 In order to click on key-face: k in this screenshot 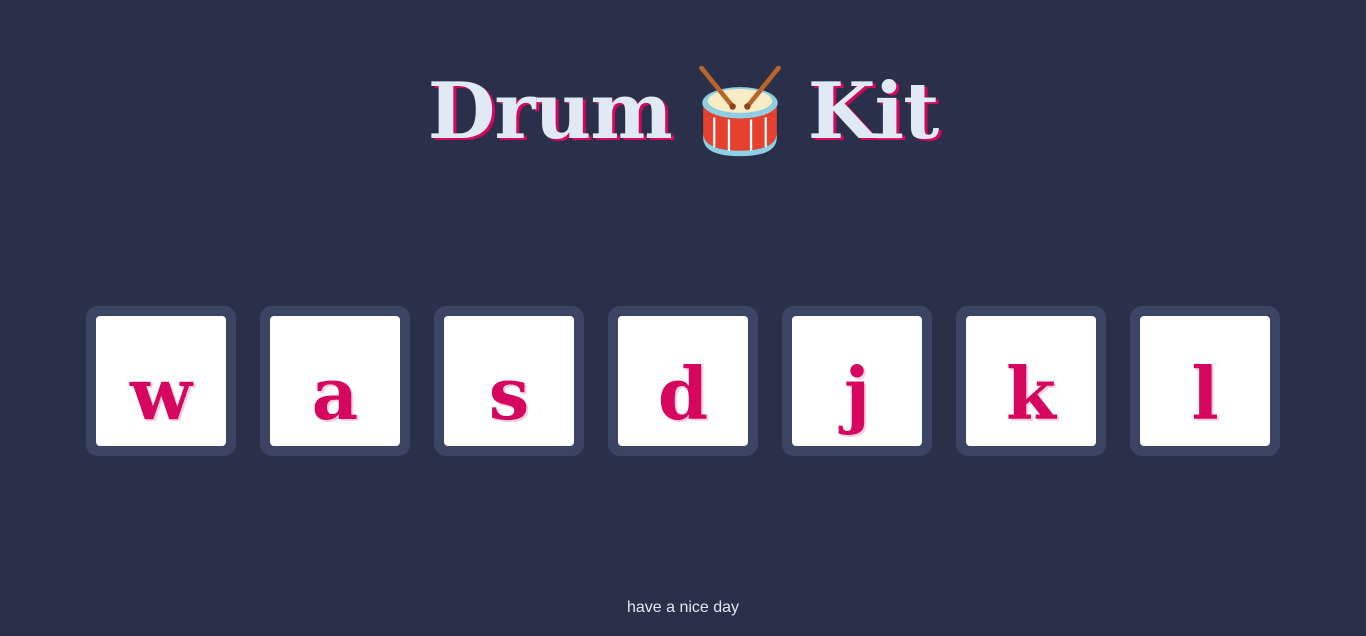, I will do `click(1031, 381)`.